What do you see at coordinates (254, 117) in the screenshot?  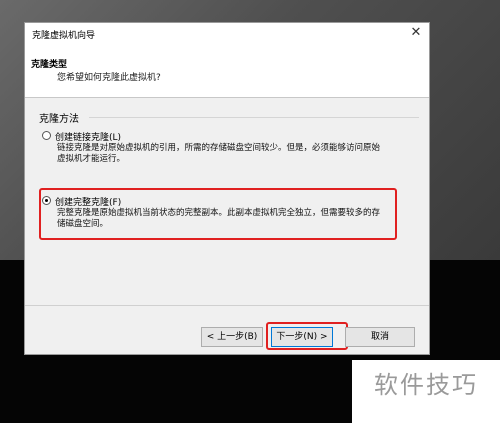 I see `group-divider` at bounding box center [254, 117].